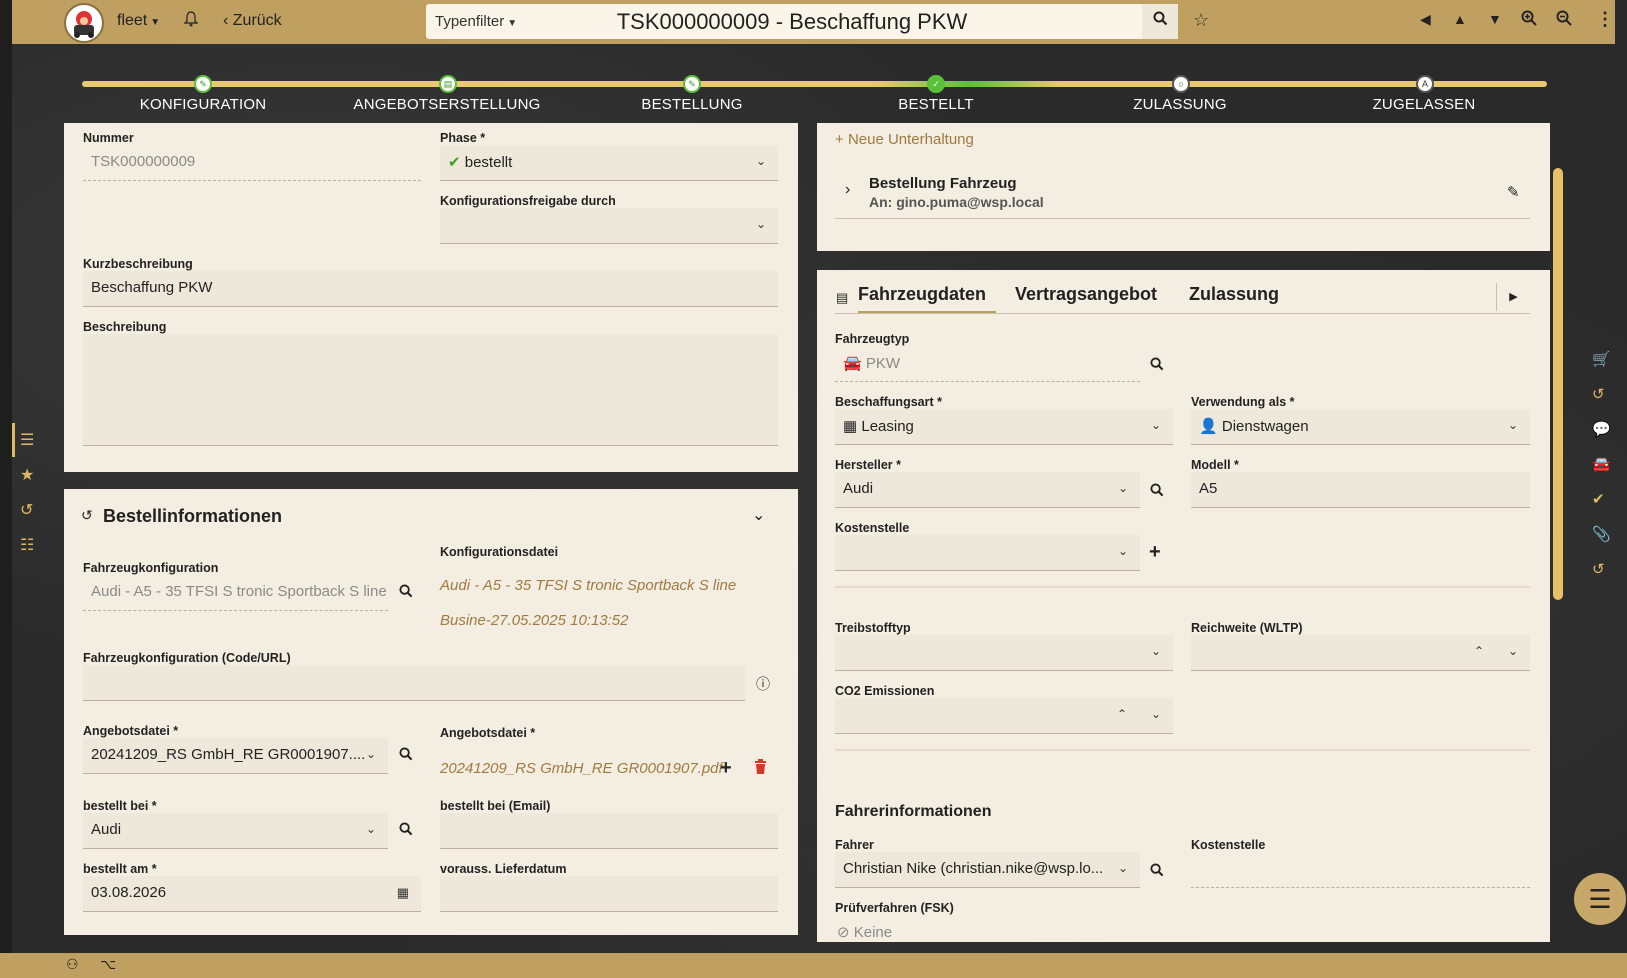  What do you see at coordinates (1460, 19) in the screenshot?
I see `up-icon: ▲` at bounding box center [1460, 19].